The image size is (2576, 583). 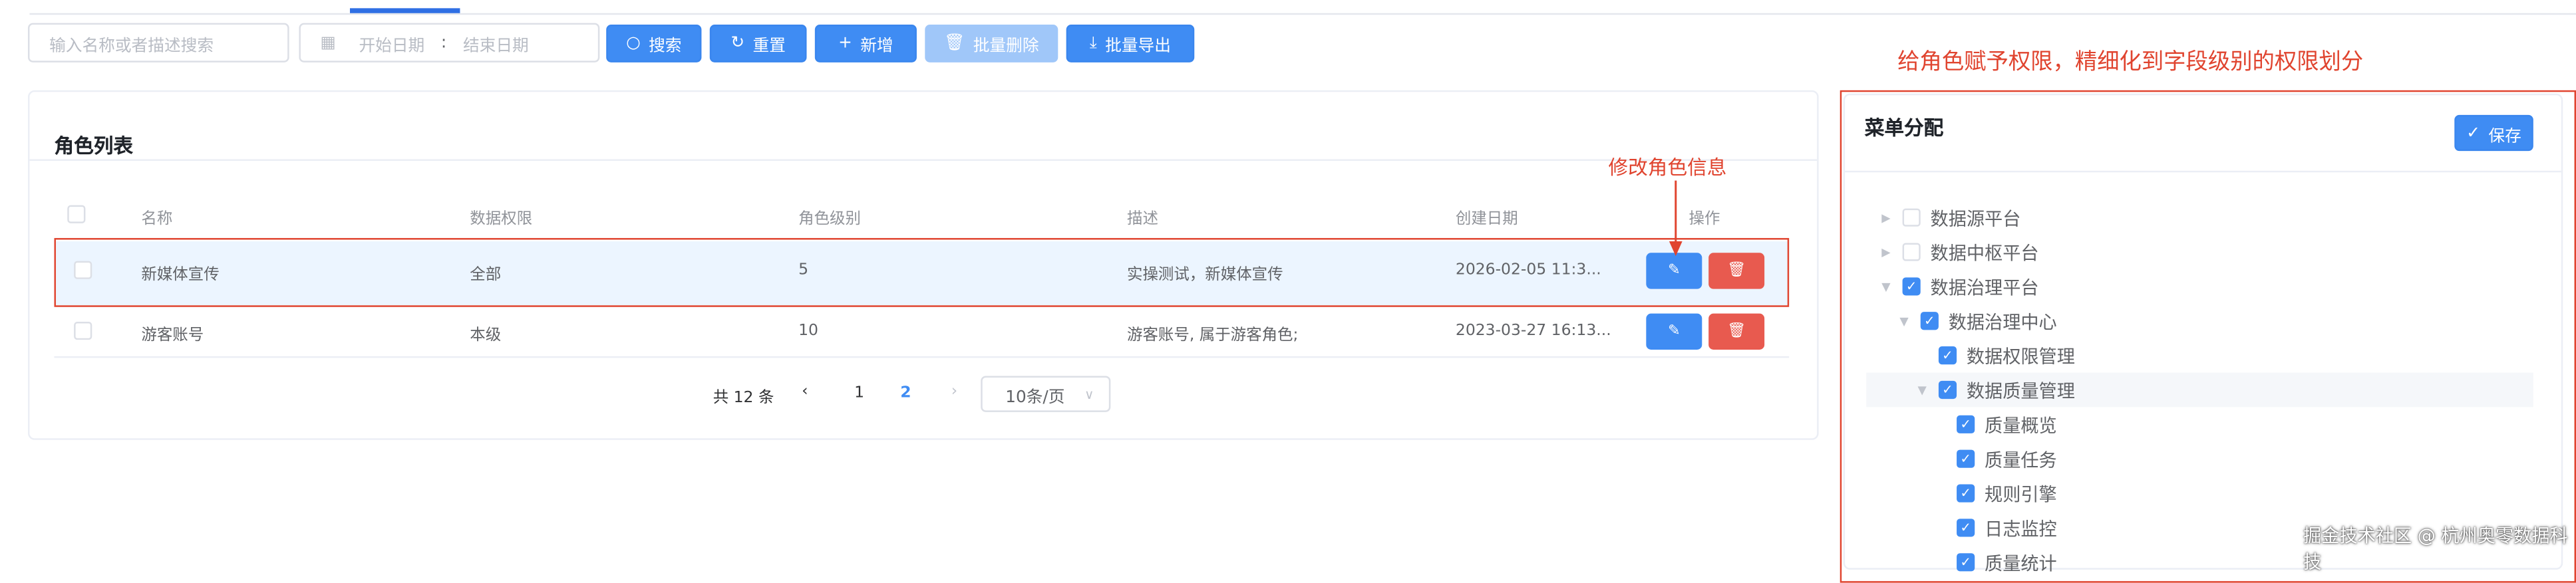 I want to click on batch-export-label: 批量导出, so click(x=1138, y=46).